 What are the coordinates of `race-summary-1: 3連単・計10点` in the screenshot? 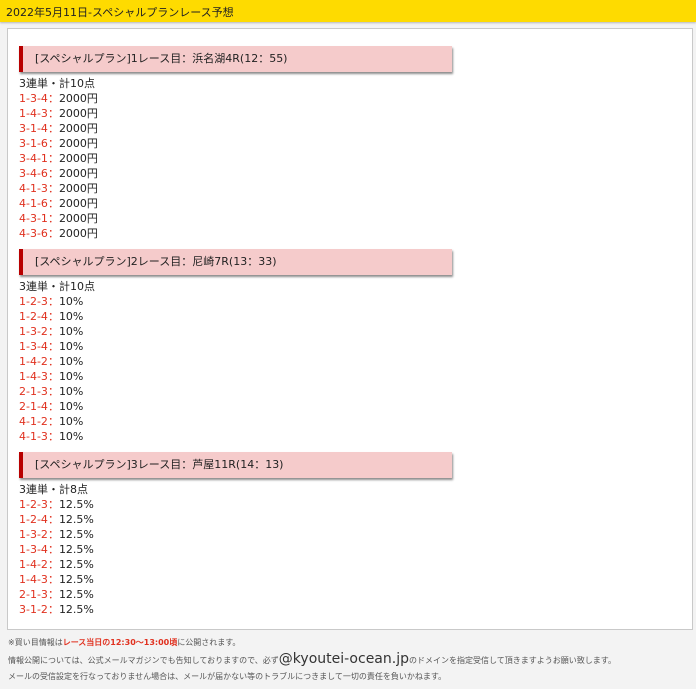 It's located at (57, 83).